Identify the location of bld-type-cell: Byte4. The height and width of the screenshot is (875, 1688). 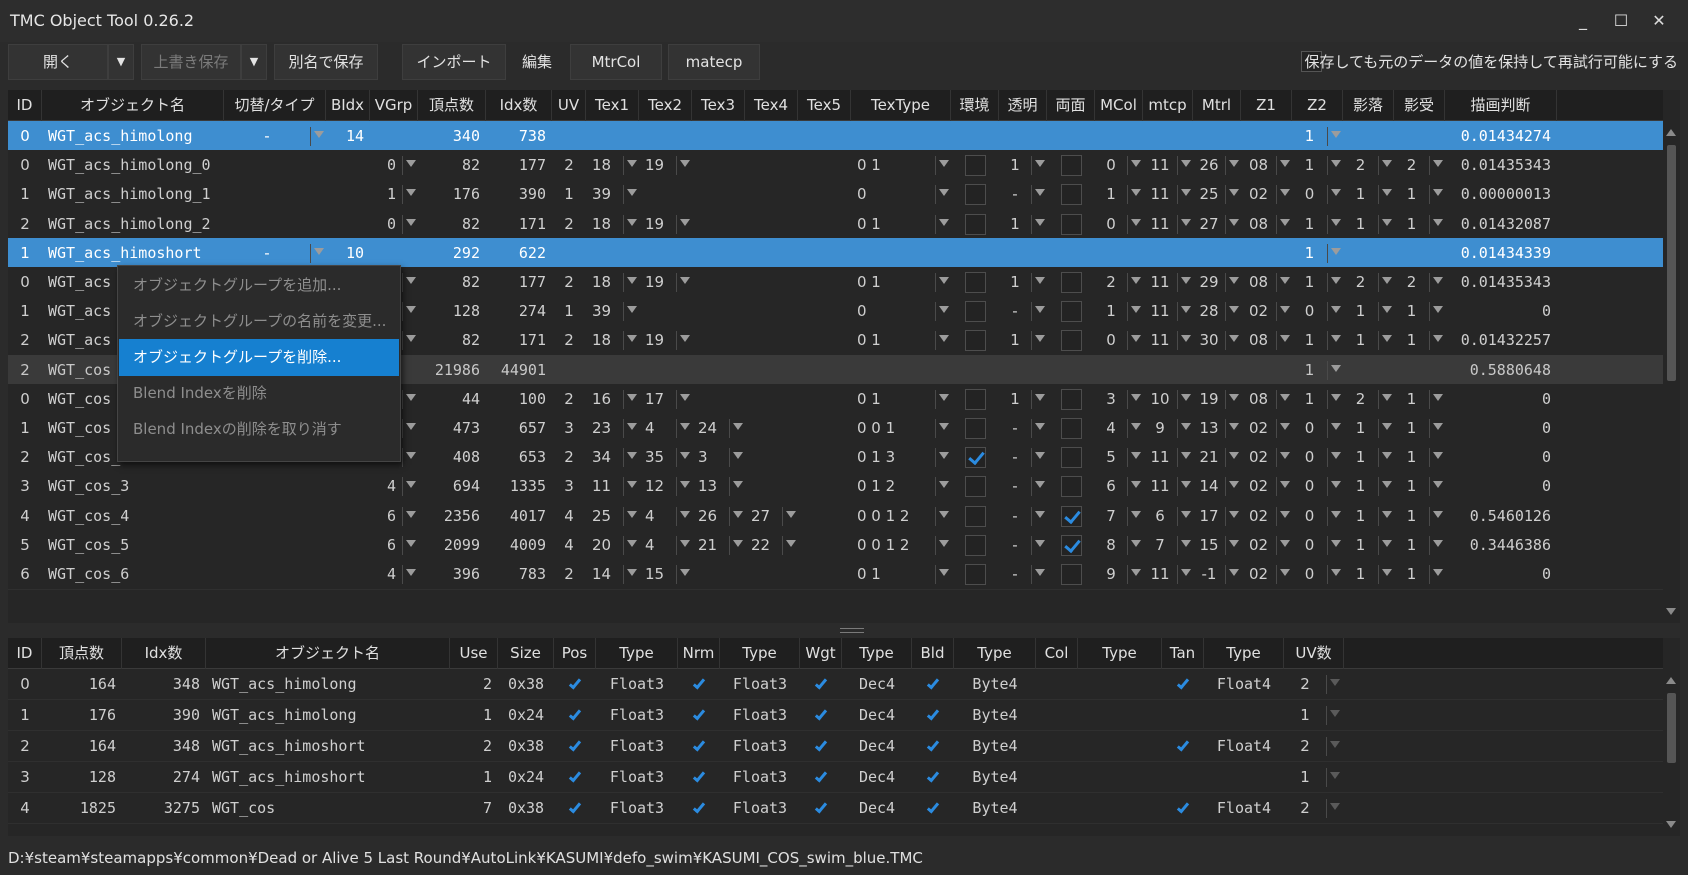
(995, 746).